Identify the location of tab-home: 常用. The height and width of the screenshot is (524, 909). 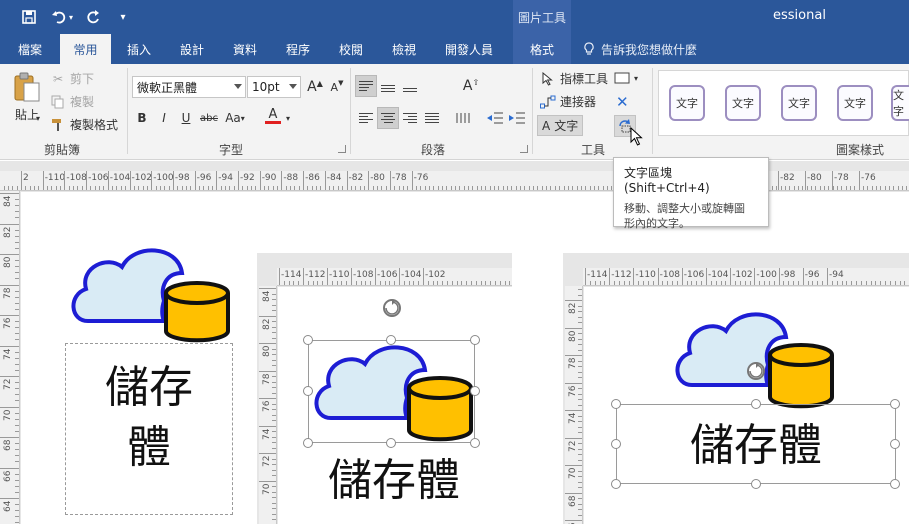
(85, 49).